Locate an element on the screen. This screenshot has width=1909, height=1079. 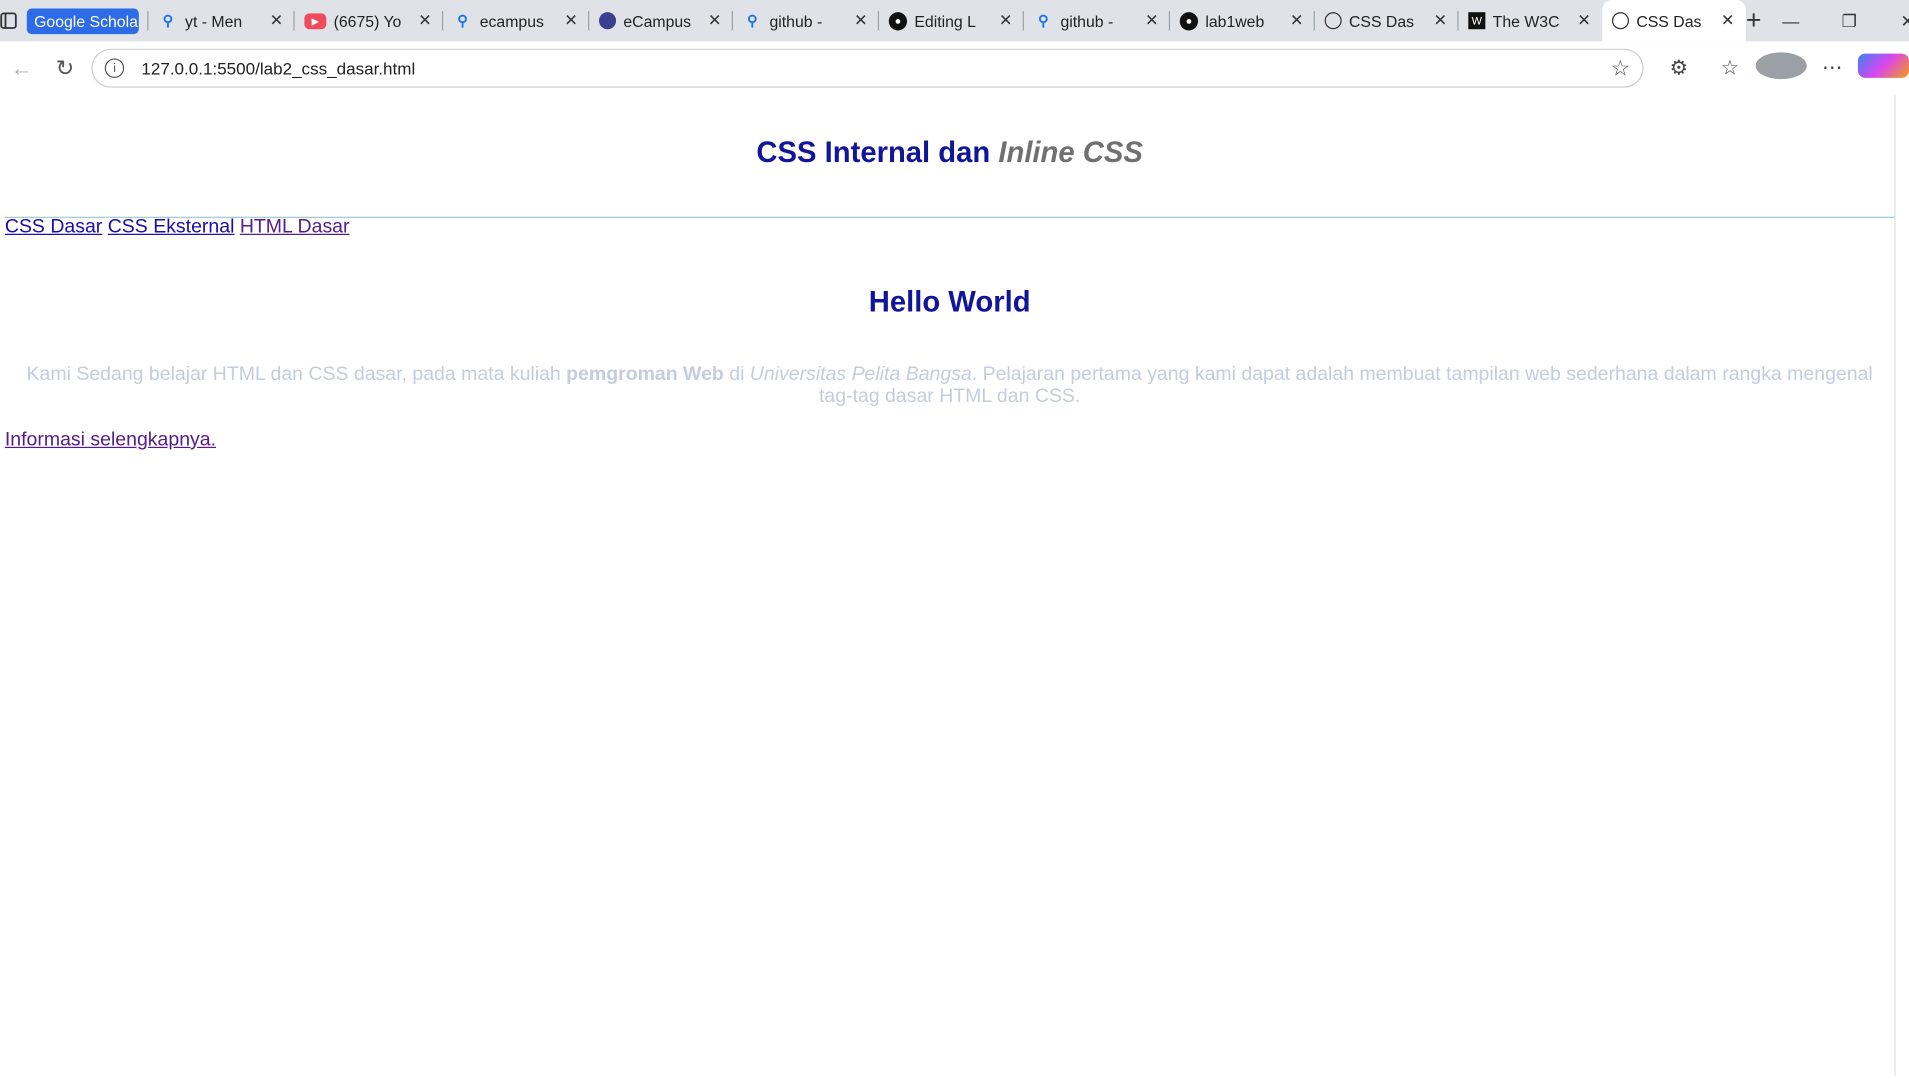
window-controls: — ❐ ✕ is located at coordinates (1835, 20).